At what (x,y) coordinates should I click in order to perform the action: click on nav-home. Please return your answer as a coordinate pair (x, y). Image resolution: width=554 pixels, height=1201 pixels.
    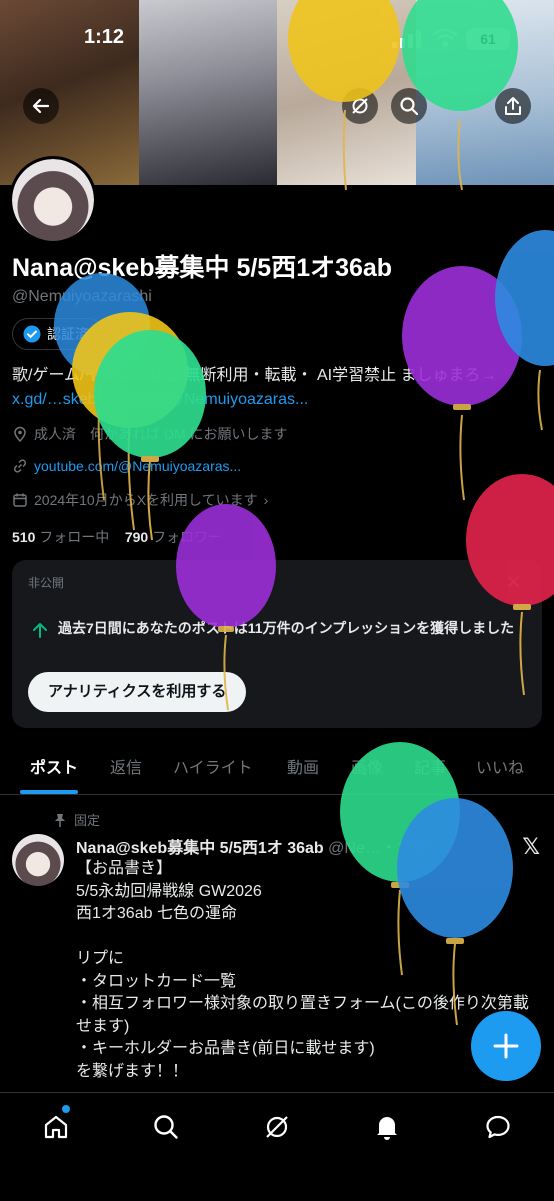
    Looking at the image, I should click on (56, 1127).